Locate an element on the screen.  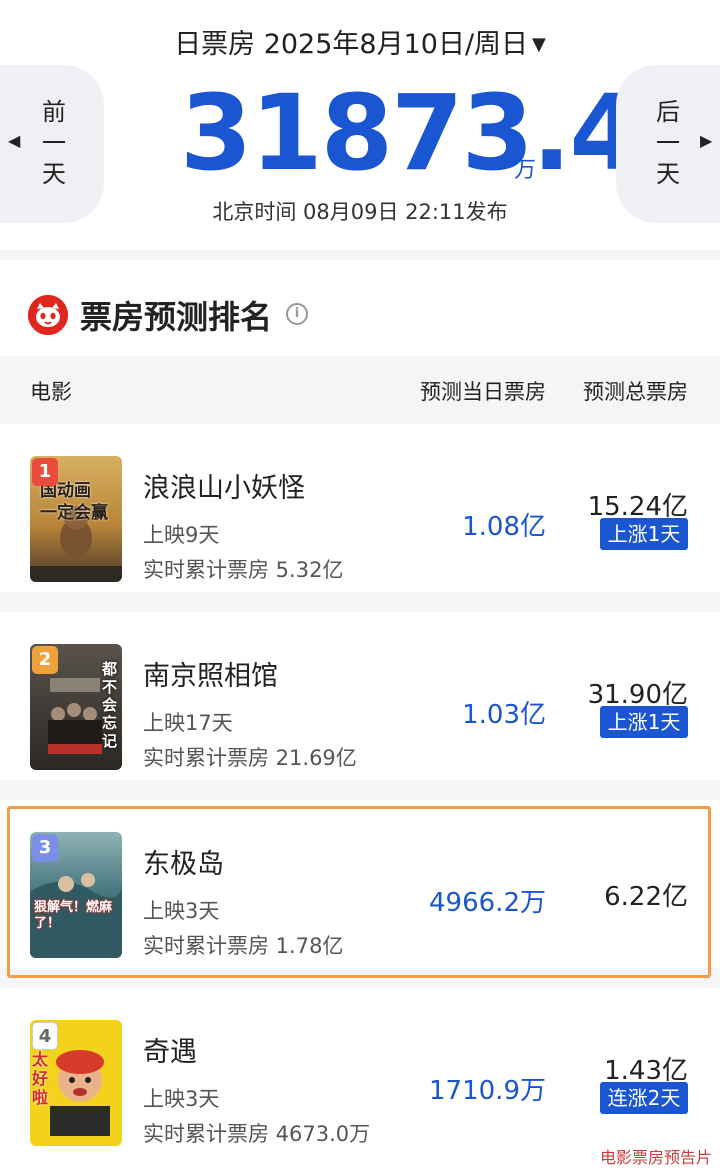
day-forecast: 1.03亿 is located at coordinates (504, 715).